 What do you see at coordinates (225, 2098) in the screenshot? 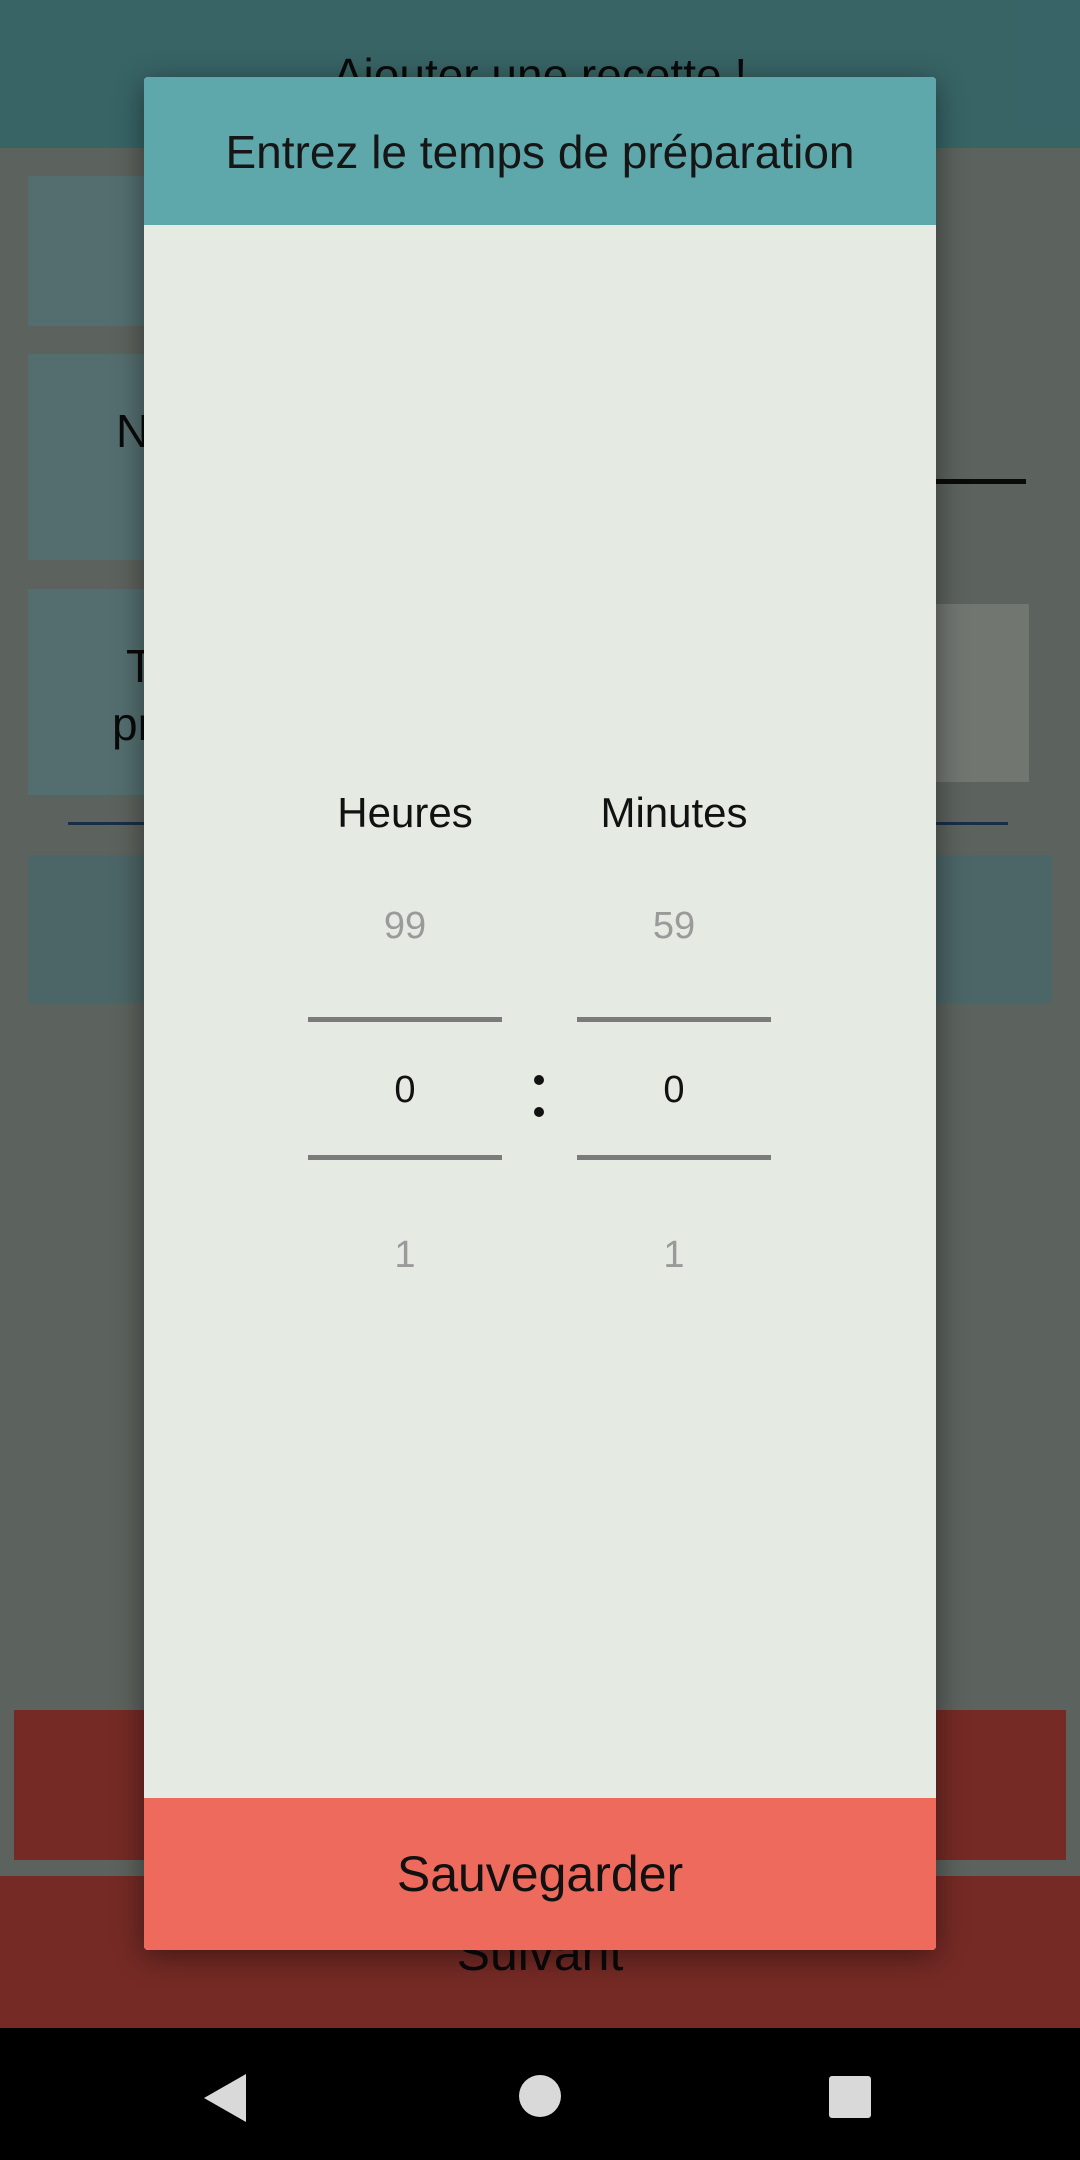
I see `back-icon` at bounding box center [225, 2098].